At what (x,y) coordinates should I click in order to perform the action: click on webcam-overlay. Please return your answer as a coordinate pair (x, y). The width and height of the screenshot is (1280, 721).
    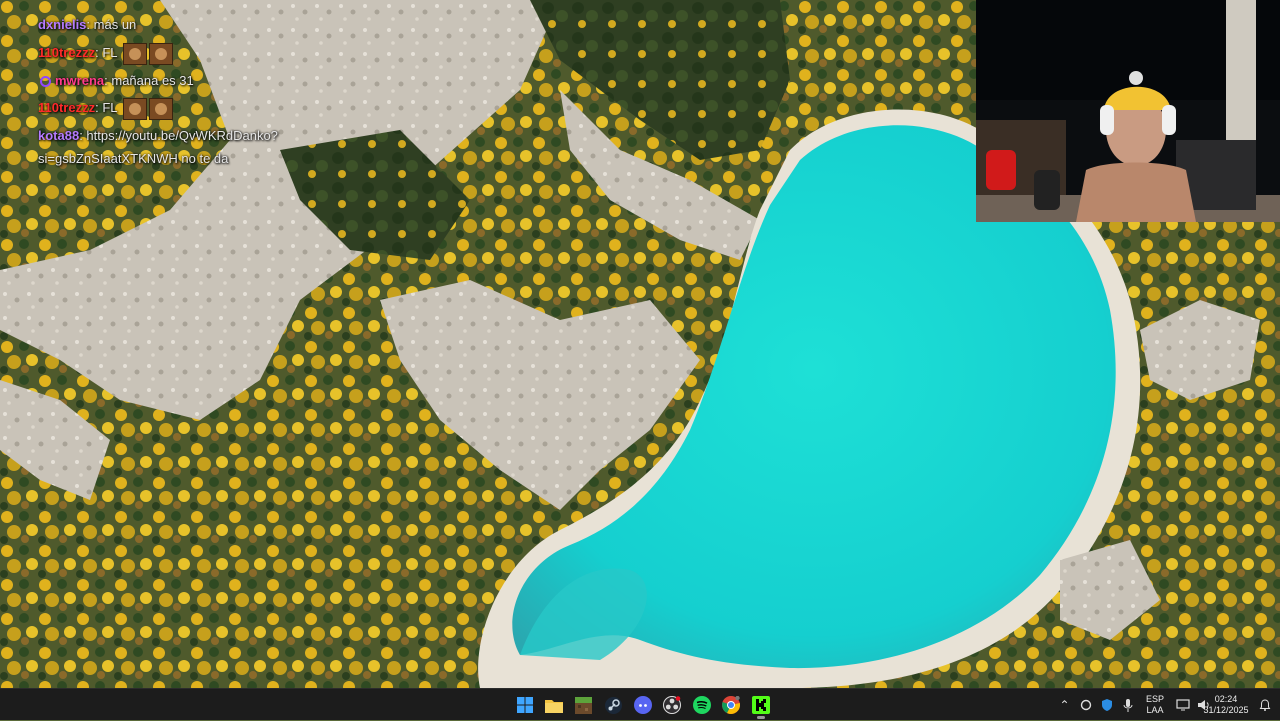
    Looking at the image, I should click on (1128, 111).